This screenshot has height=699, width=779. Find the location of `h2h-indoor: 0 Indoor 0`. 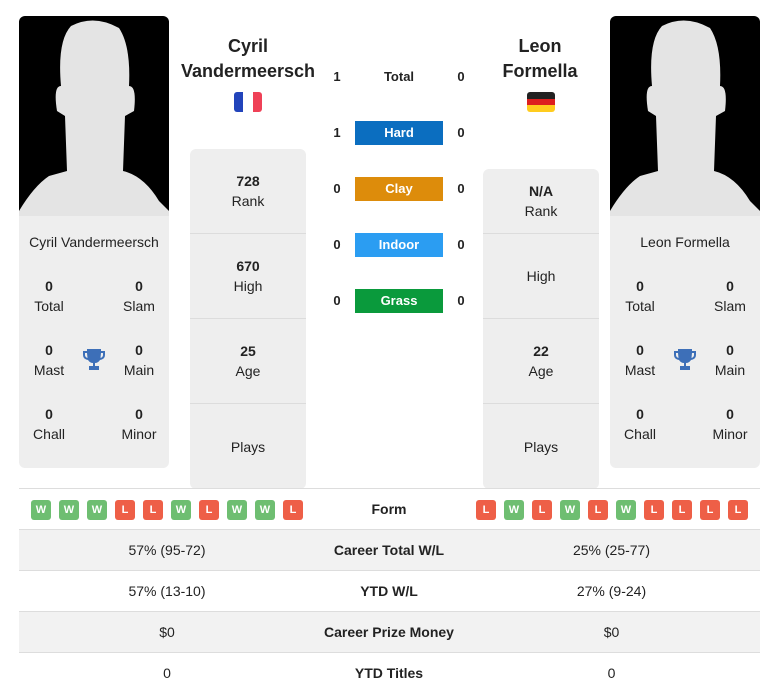

h2h-indoor: 0 Indoor 0 is located at coordinates (400, 245).